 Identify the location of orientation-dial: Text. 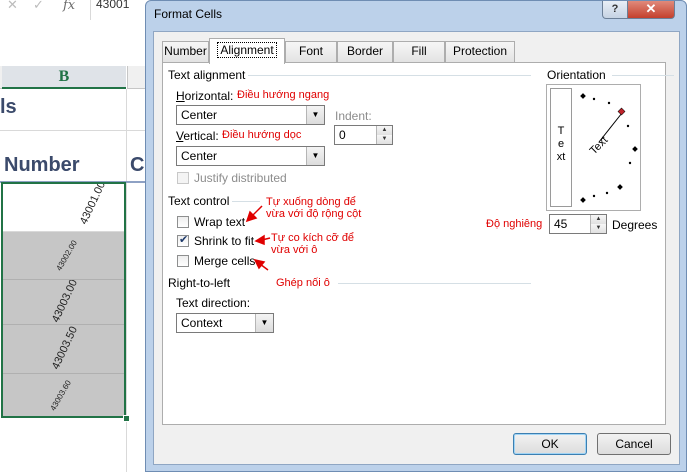
(594, 148).